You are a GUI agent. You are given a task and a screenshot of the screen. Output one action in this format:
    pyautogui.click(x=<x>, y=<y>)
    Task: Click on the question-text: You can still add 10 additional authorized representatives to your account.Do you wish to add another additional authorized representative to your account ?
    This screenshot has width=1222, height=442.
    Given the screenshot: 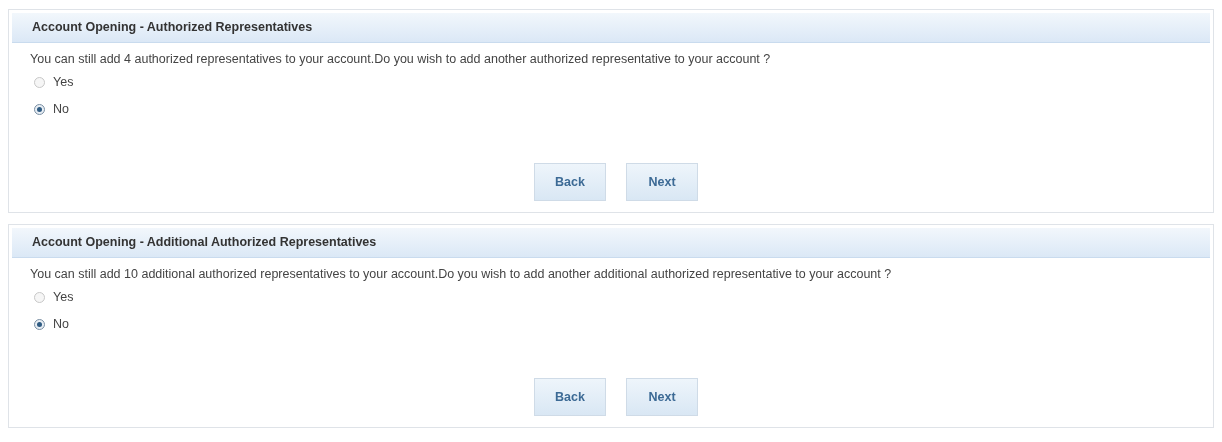 What is the action you would take?
    pyautogui.click(x=461, y=274)
    